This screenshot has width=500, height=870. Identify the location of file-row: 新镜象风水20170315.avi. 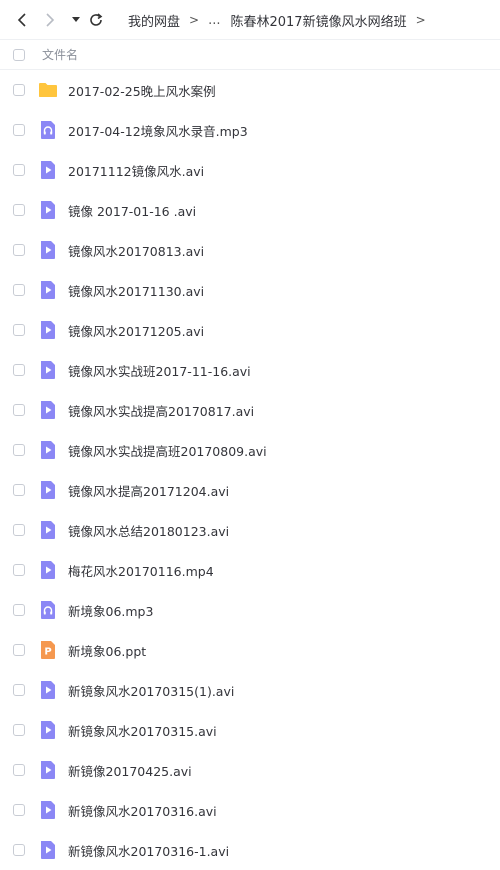
(250, 730).